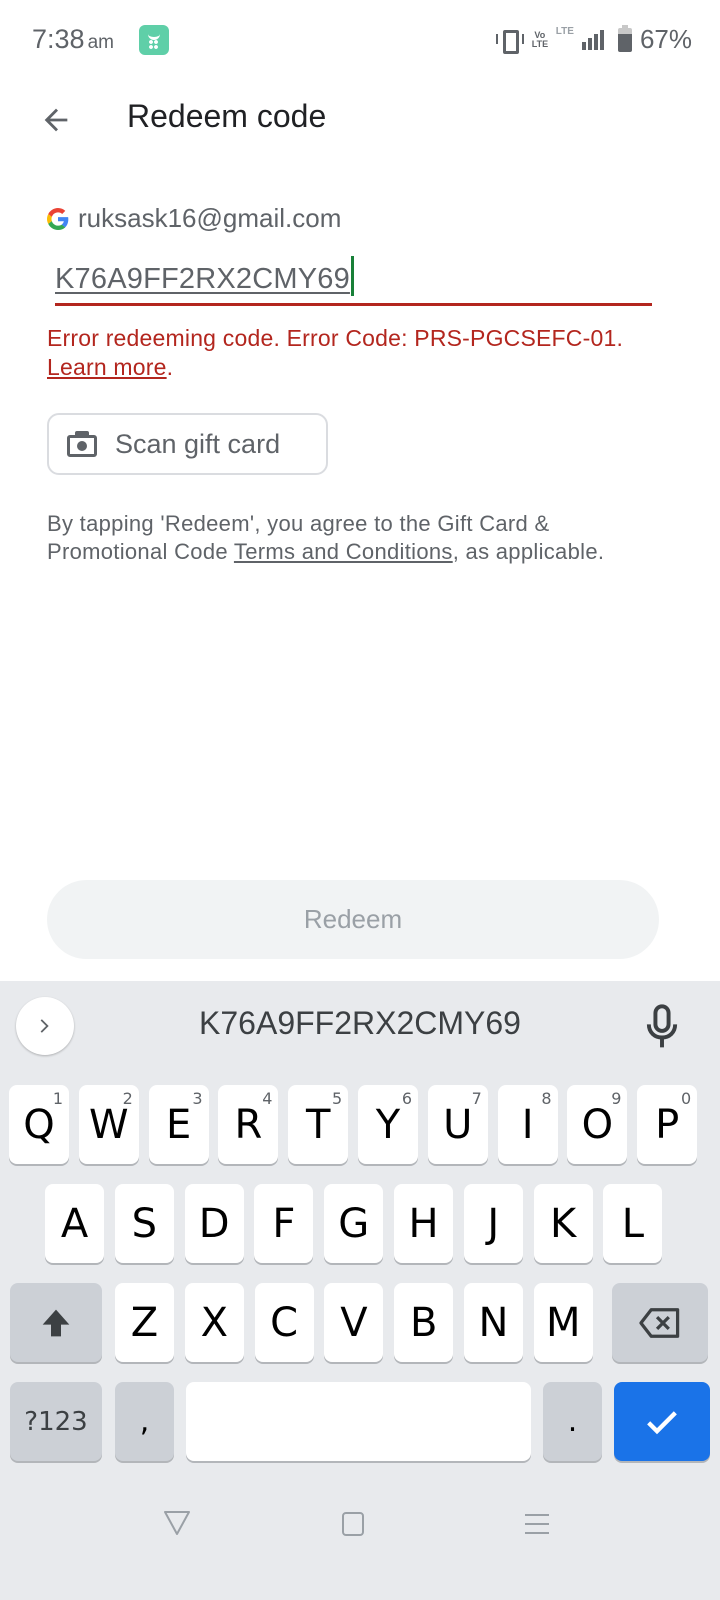  I want to click on key-t: T5, so click(318, 1124).